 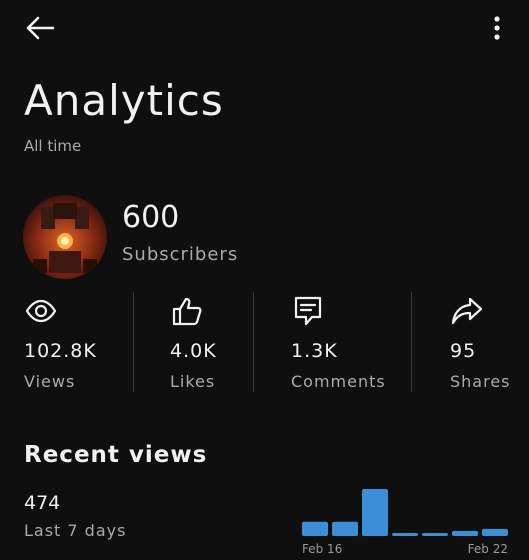 I want to click on views-value: 102.8K, so click(x=60, y=351).